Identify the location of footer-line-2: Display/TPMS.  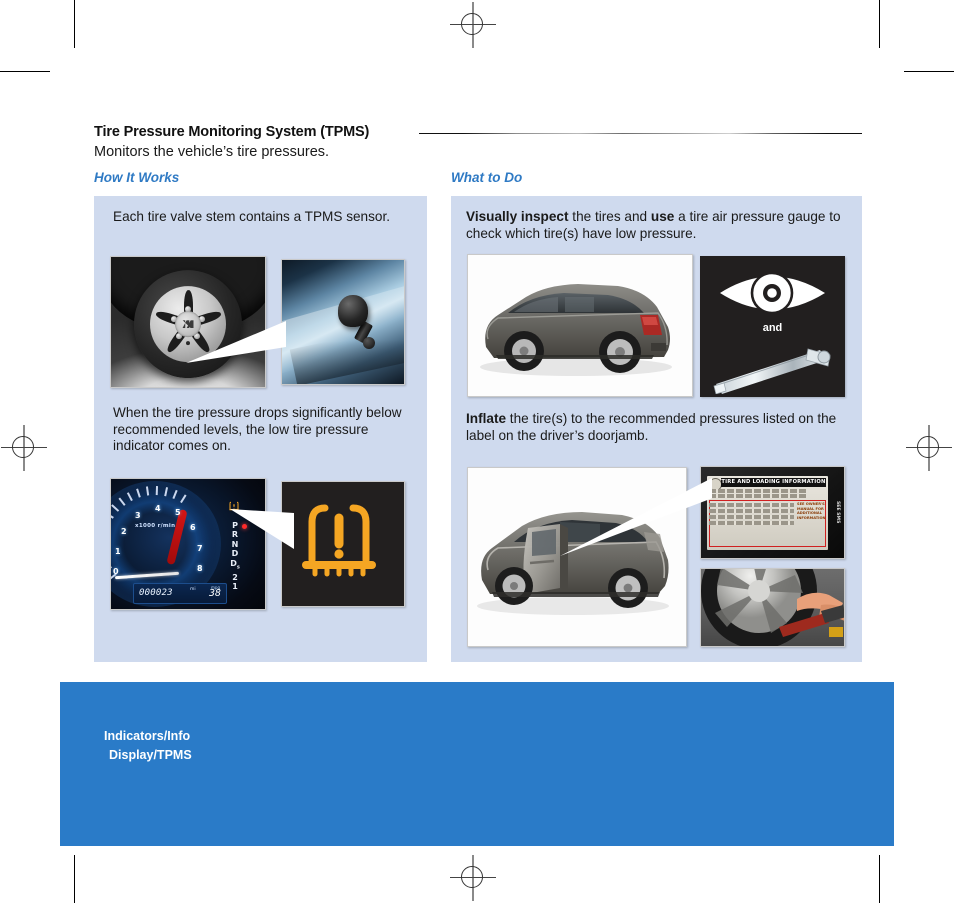
(150, 754).